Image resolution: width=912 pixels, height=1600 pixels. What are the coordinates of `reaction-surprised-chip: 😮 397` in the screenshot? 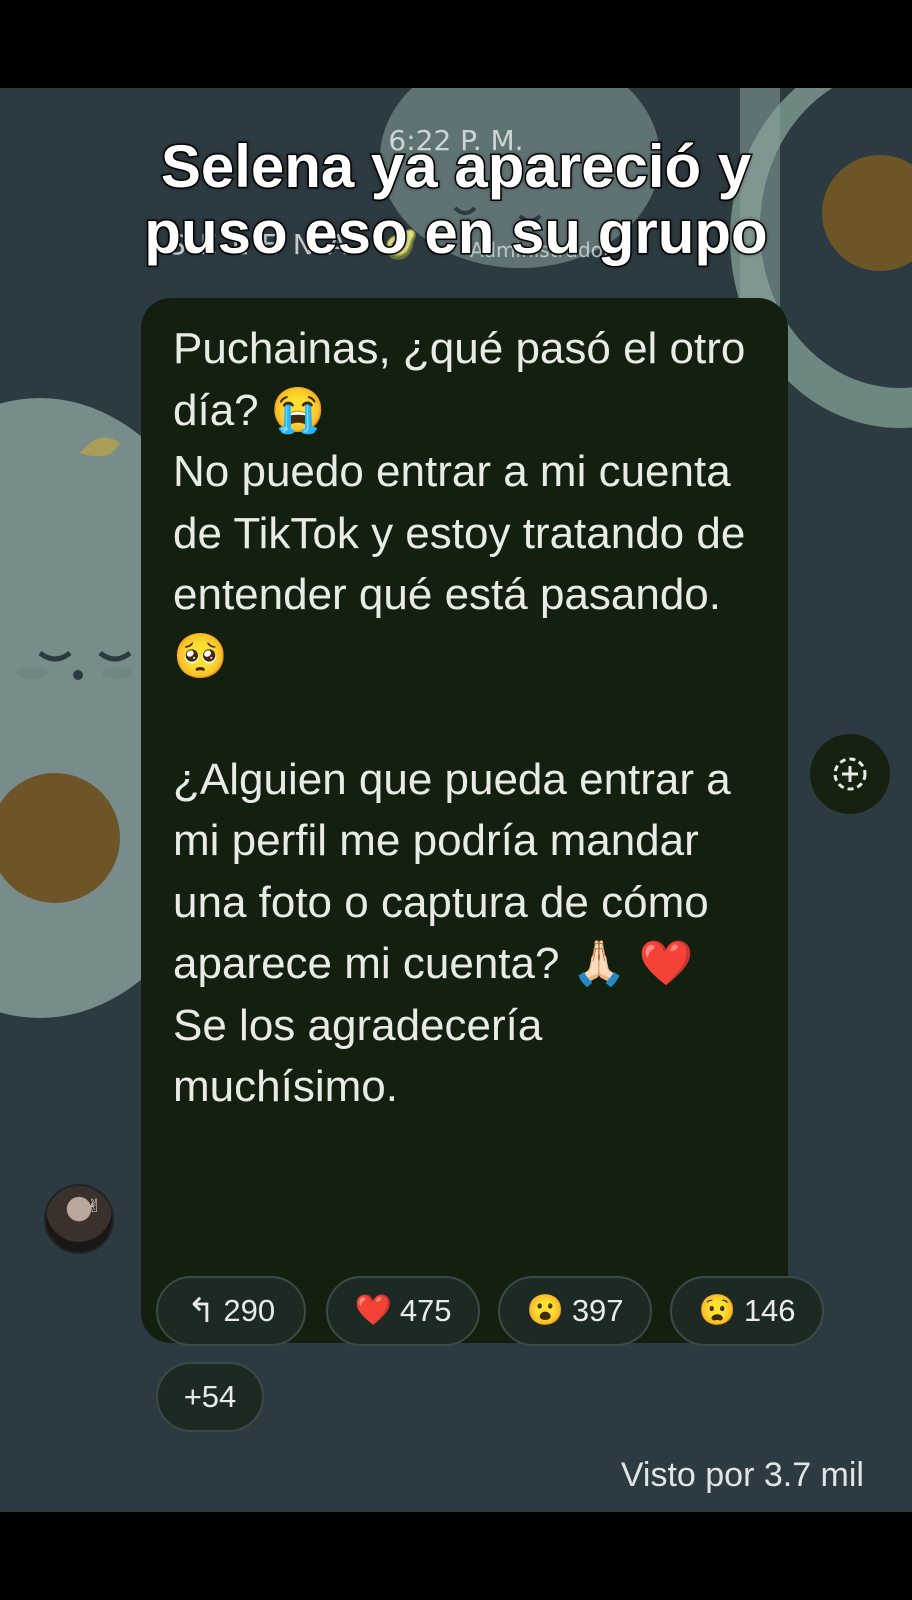 It's located at (575, 1311).